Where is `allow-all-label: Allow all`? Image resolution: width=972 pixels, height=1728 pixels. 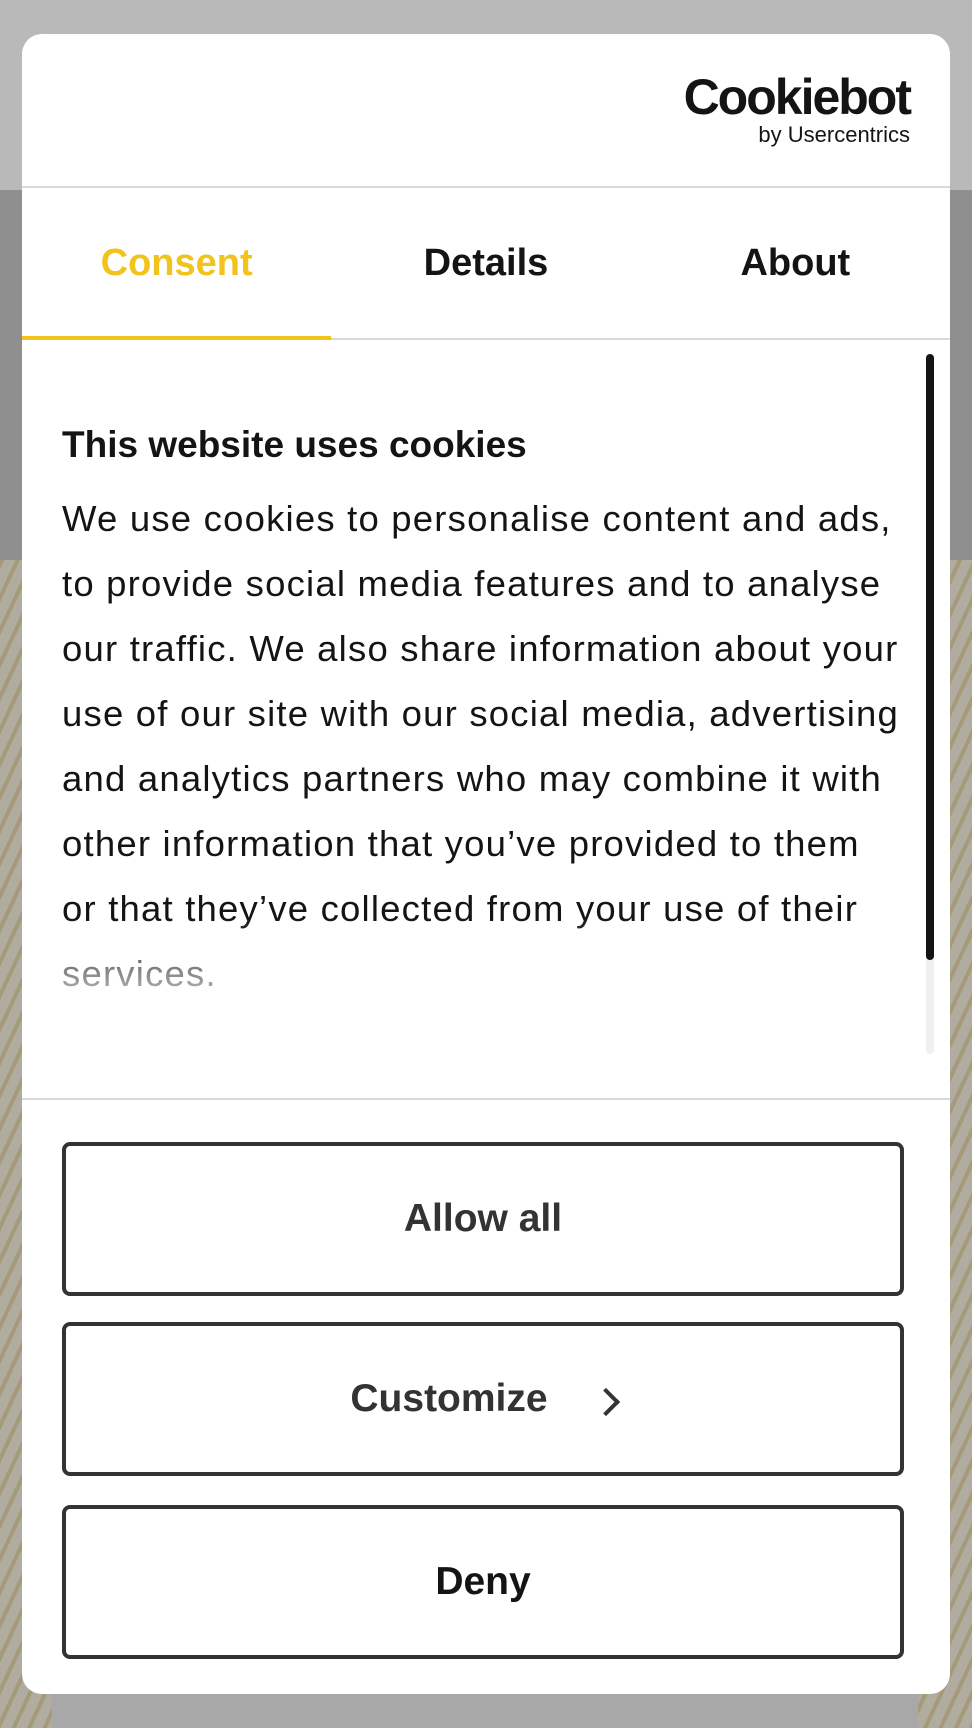 allow-all-label: Allow all is located at coordinates (483, 1218).